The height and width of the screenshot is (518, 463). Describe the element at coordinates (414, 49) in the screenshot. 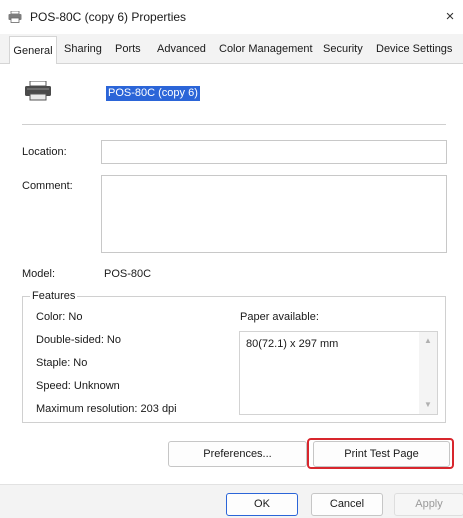

I see `tab-device-settings: Device Settings` at that location.